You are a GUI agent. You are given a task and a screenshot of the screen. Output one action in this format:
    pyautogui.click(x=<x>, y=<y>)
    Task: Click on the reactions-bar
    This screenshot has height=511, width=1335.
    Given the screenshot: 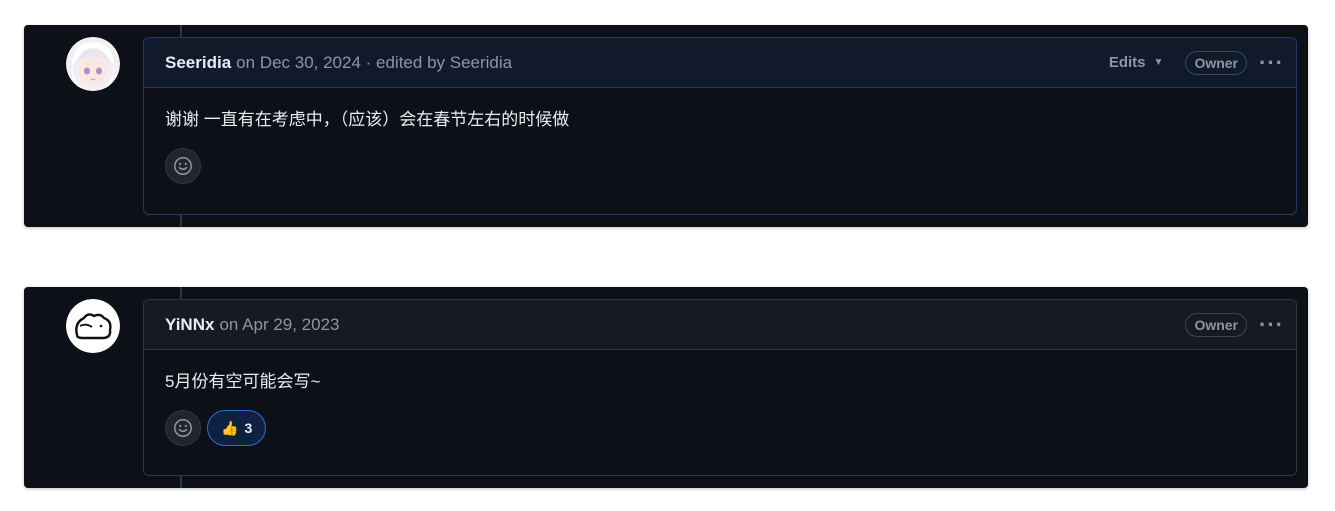 What is the action you would take?
    pyautogui.click(x=720, y=166)
    